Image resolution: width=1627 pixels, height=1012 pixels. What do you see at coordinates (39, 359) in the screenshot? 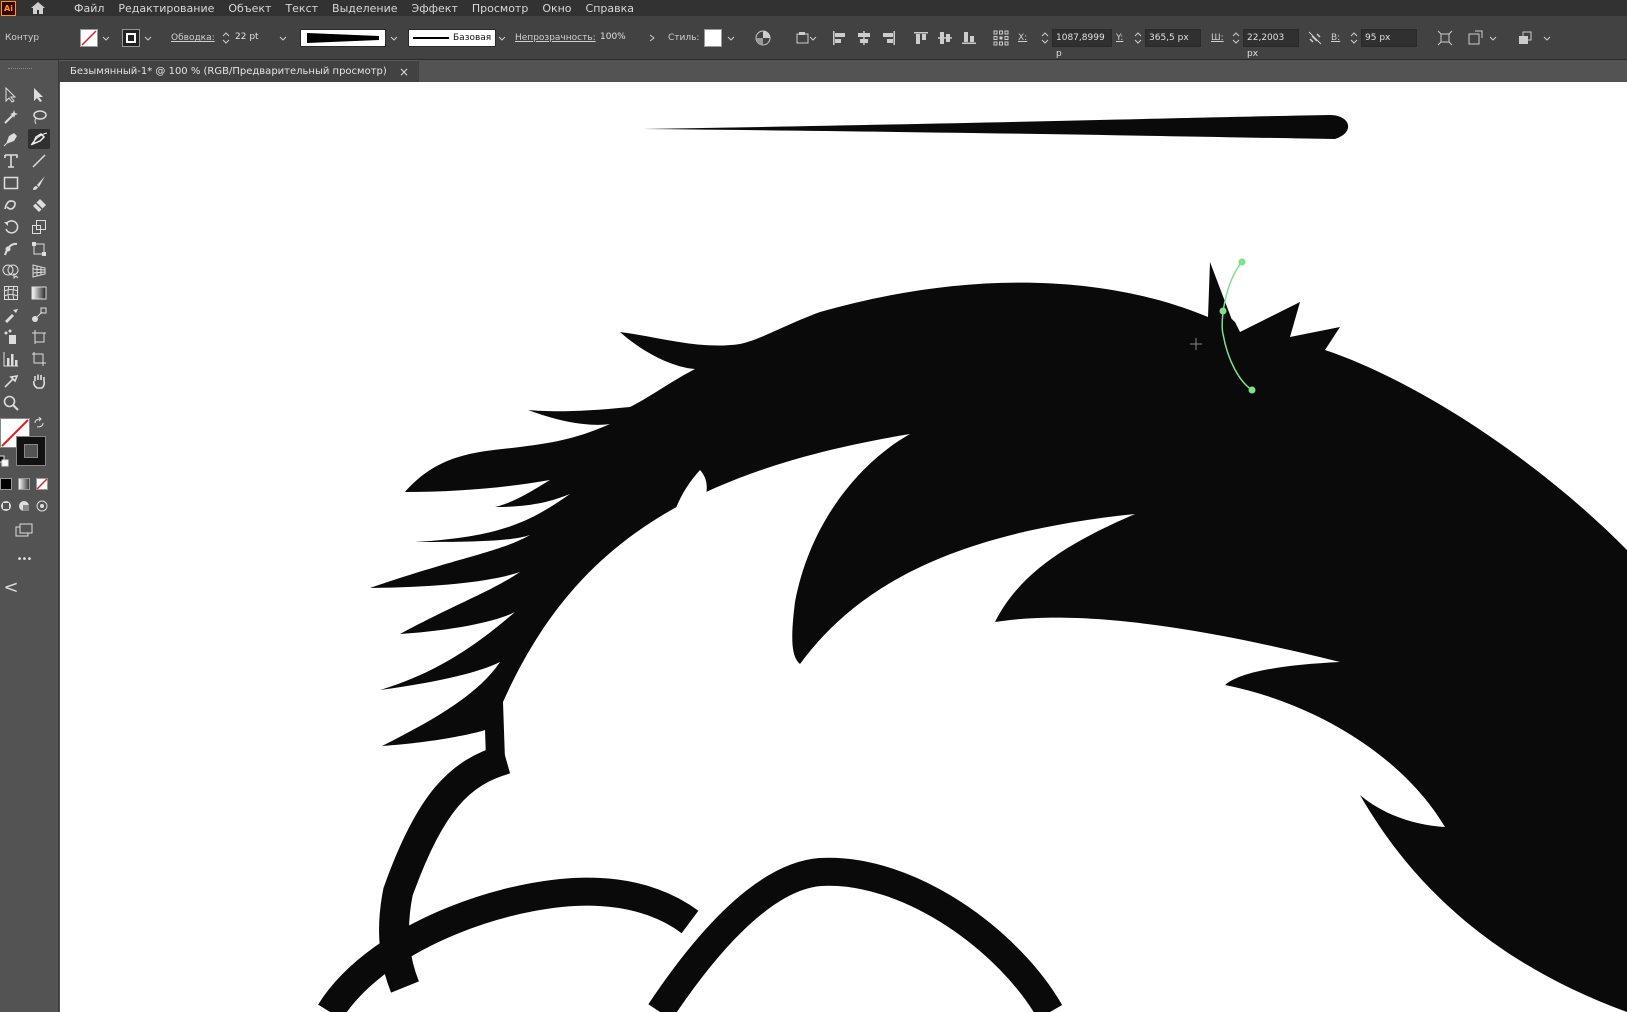
I see `slice-tool-icon` at bounding box center [39, 359].